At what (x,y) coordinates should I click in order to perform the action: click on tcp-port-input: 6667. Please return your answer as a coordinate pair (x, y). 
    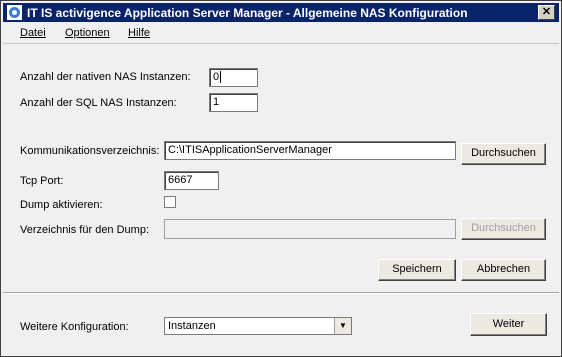
    Looking at the image, I should click on (191, 180).